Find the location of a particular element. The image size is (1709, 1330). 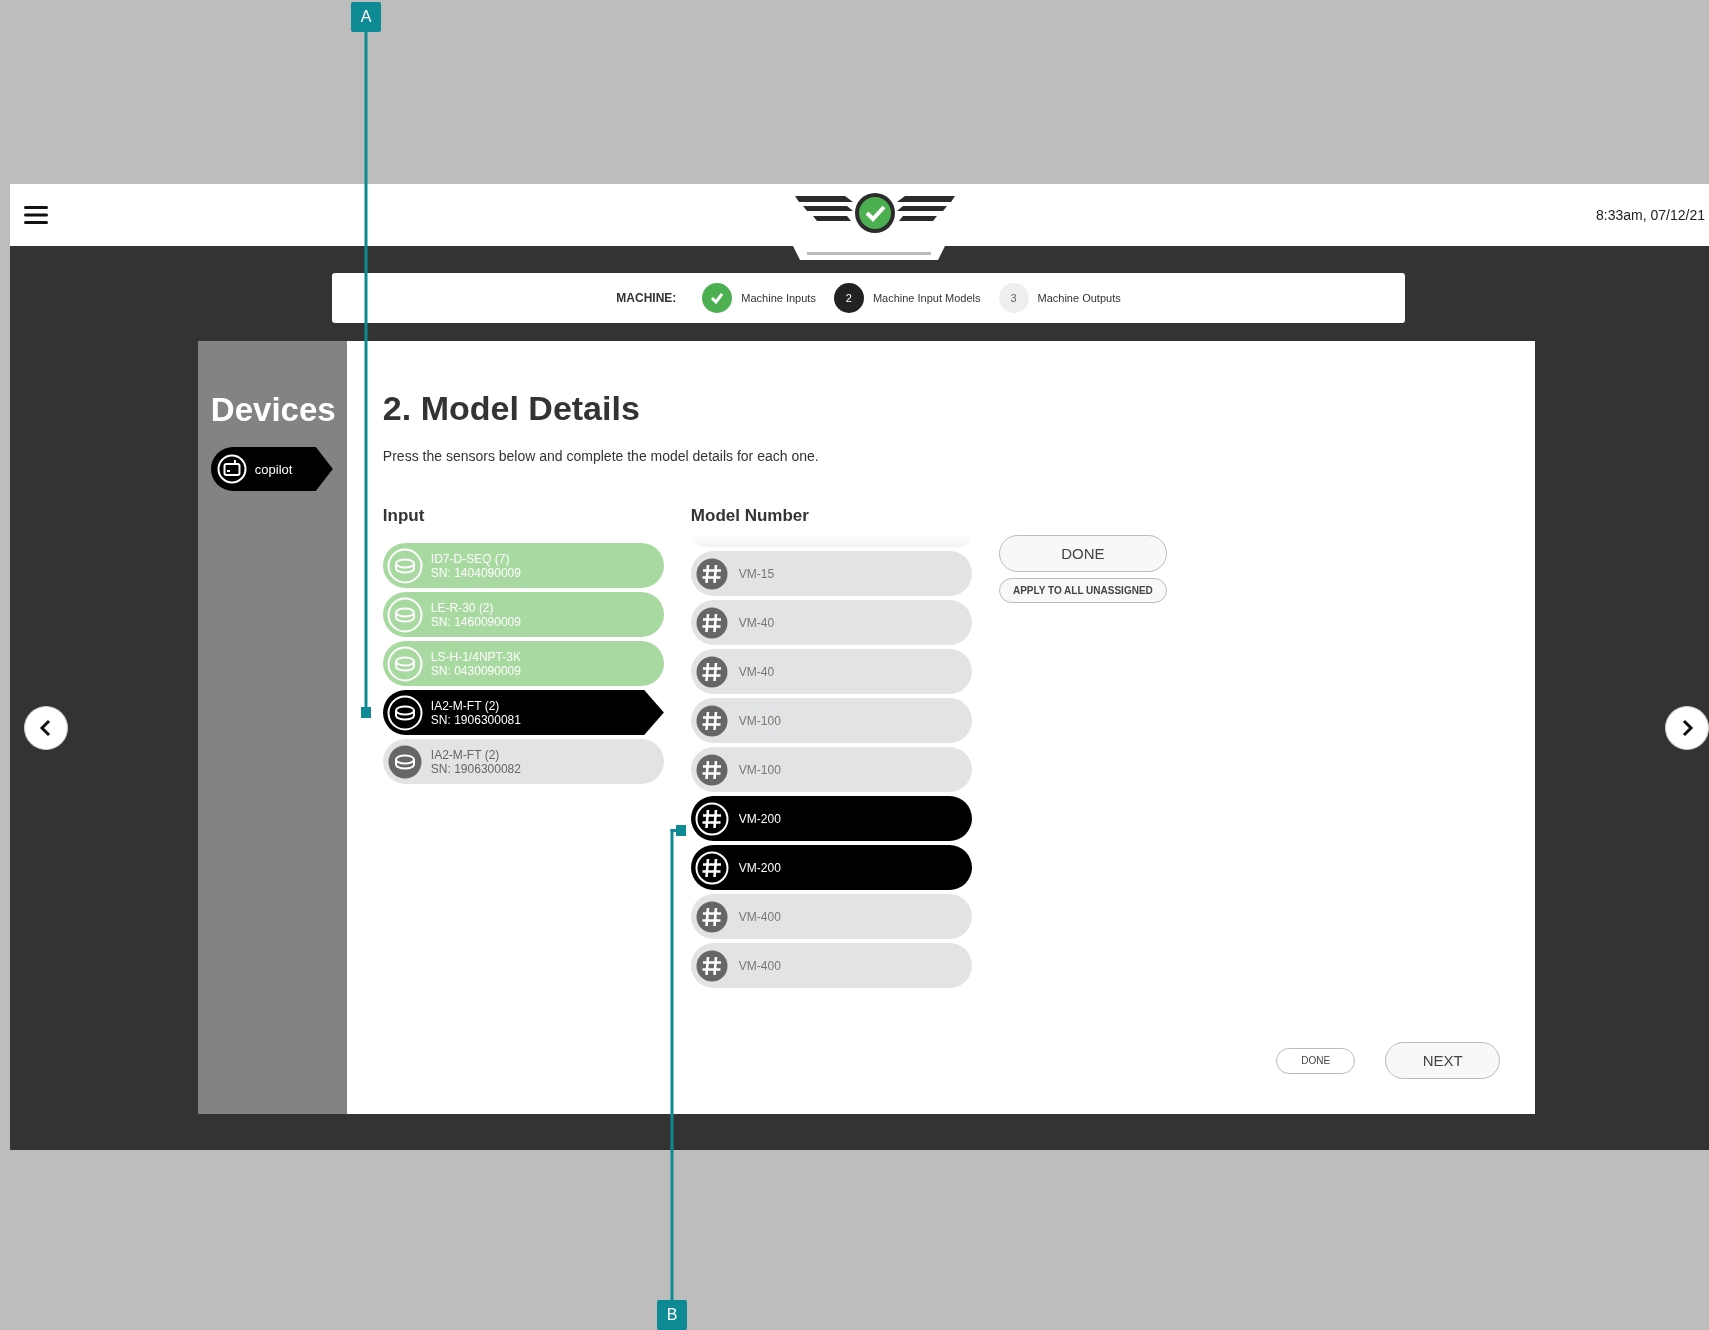

action-button: APPLY TO ALL UNASSIGNED is located at coordinates (1082, 590).